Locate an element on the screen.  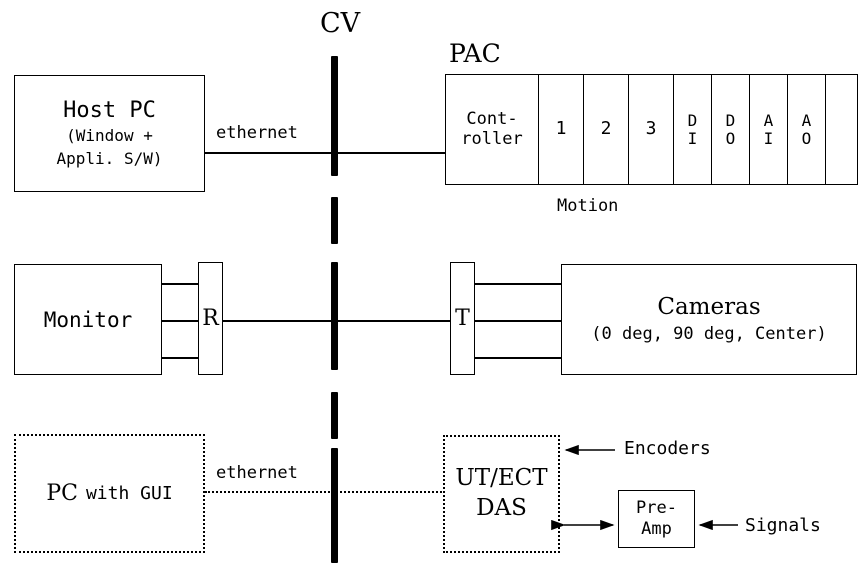
repeater-transmitter-link is located at coordinates (336, 321).